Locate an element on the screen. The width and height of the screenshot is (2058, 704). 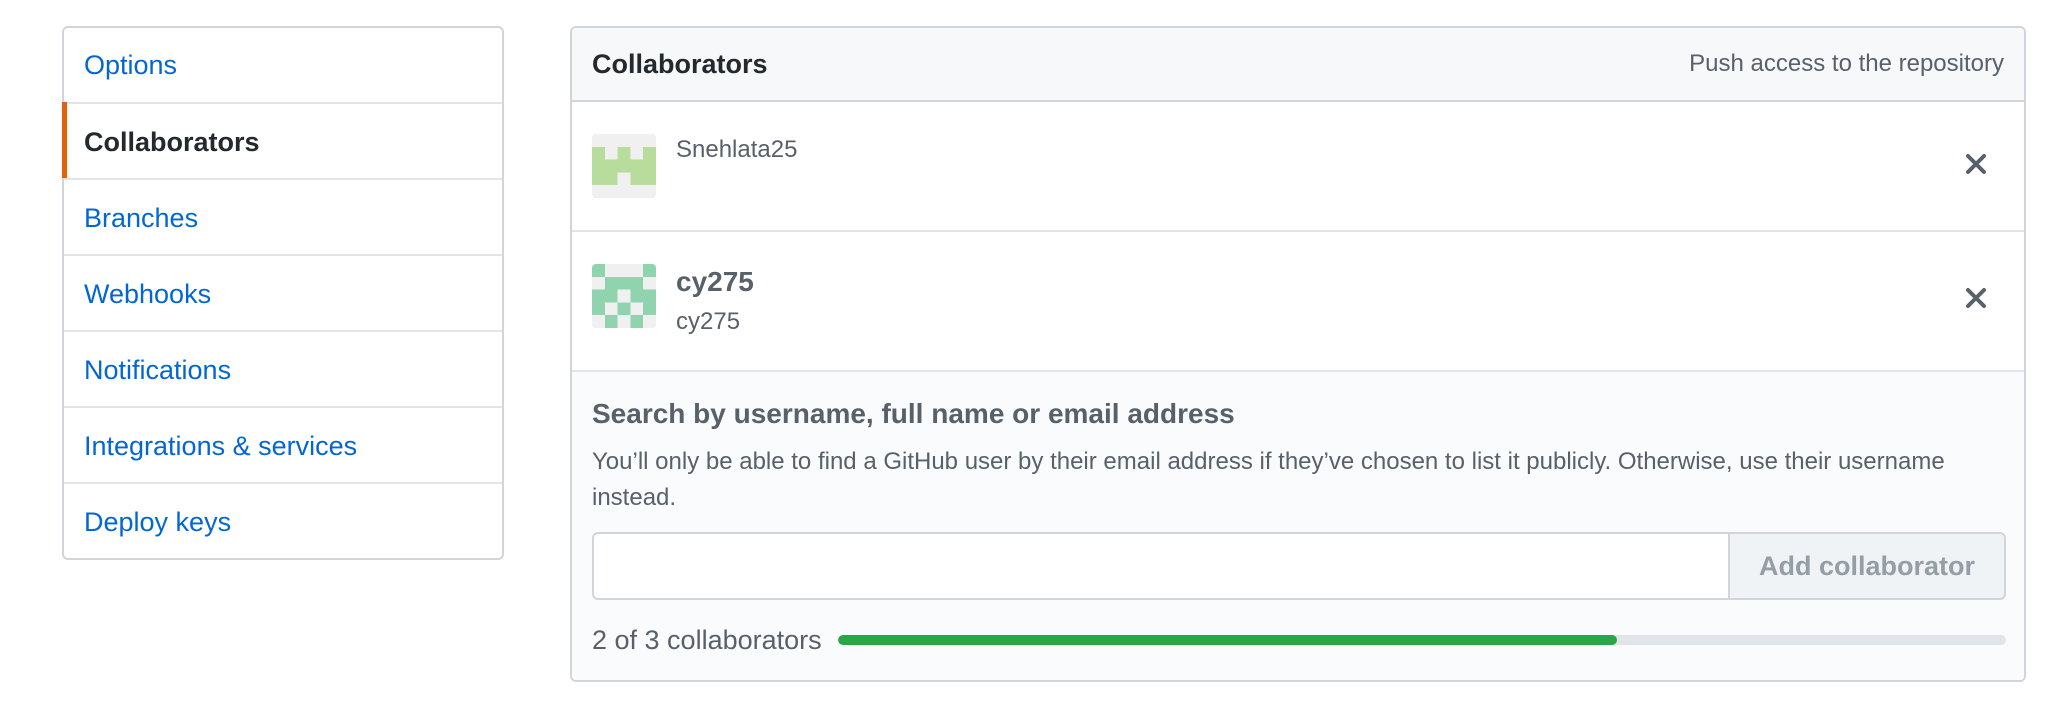
collaborator-count: 2 of 3 collaborators is located at coordinates (707, 639).